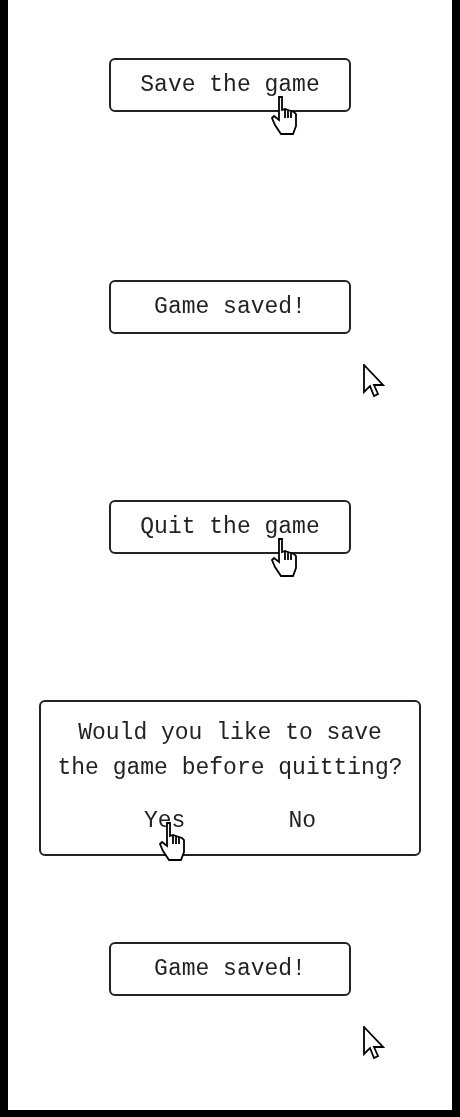 This screenshot has width=460, height=1117. What do you see at coordinates (230, 751) in the screenshot?
I see `dialog-message: Would you like to save the game before quitting?` at bounding box center [230, 751].